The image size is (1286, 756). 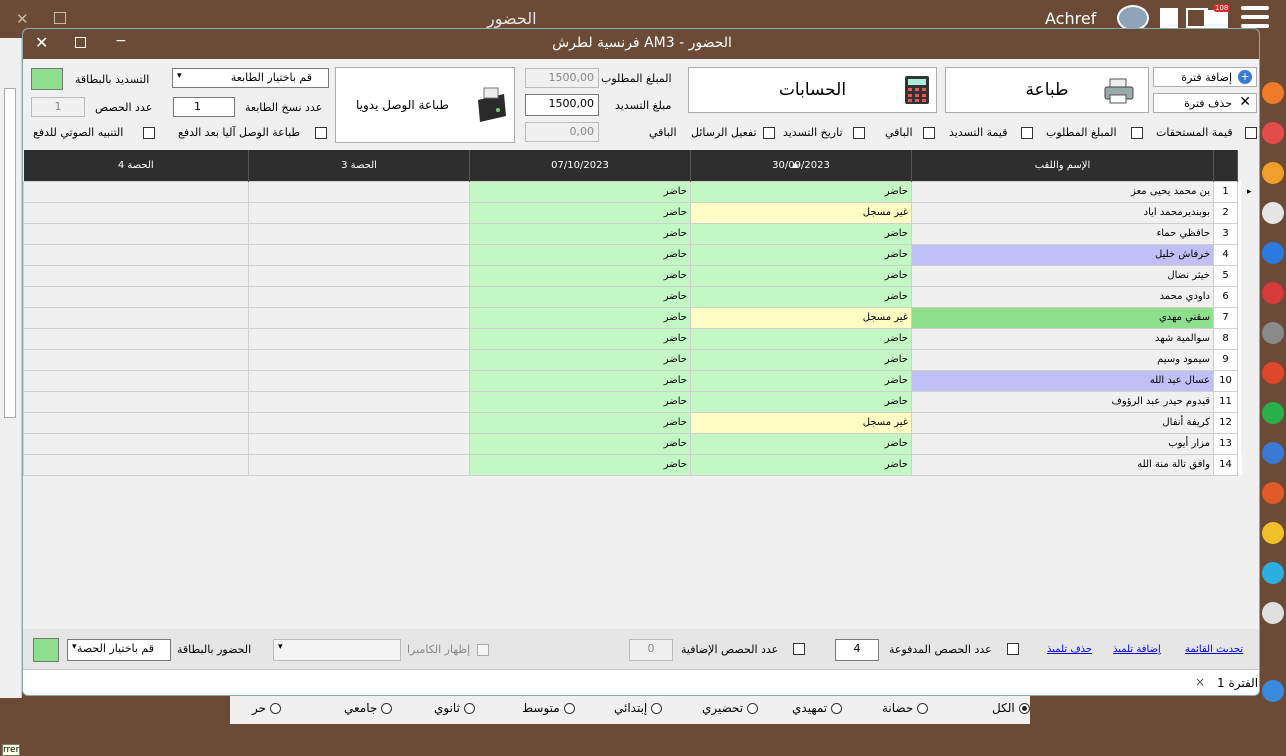 I want to click on table-row: حاضر حاضر حافظي حماء 3, so click(x=632, y=233).